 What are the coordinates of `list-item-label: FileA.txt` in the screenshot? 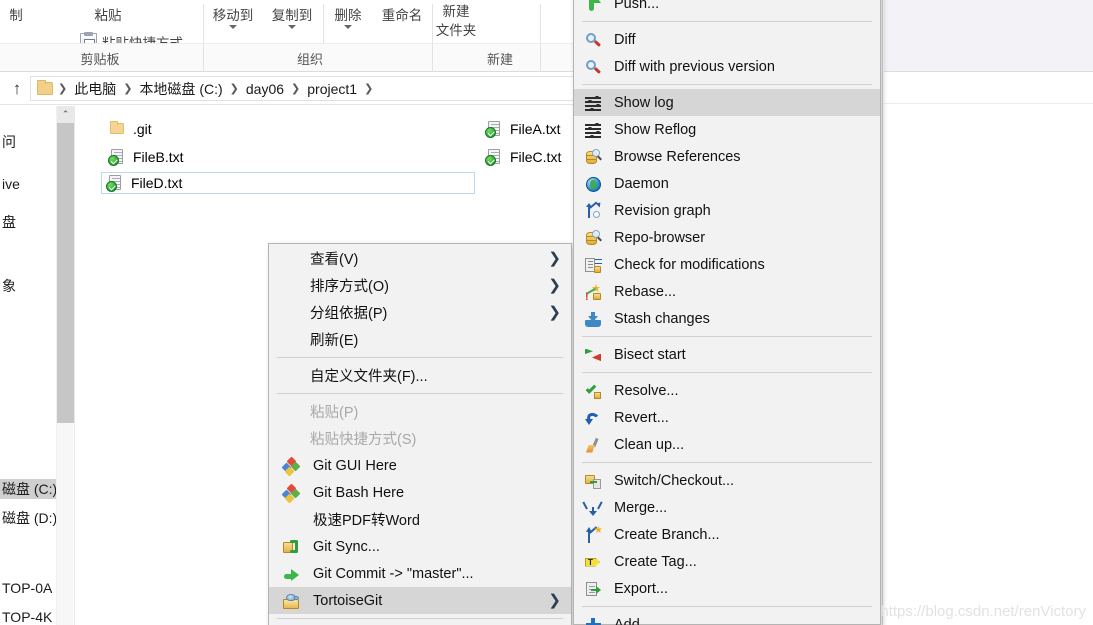 It's located at (535, 129).